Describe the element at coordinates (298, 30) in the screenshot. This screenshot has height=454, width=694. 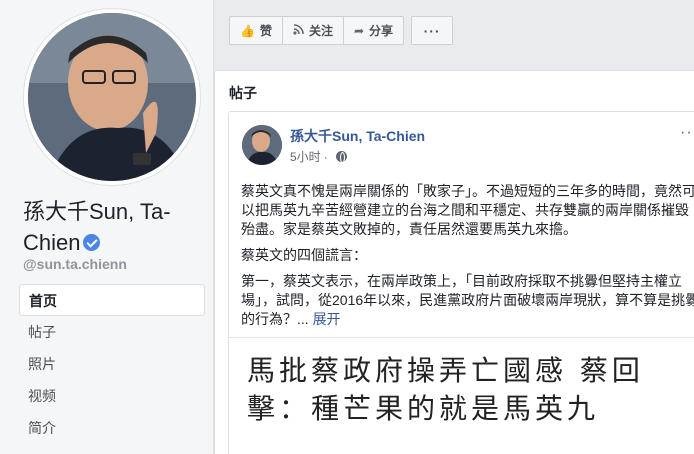
I see `rss-icon` at that location.